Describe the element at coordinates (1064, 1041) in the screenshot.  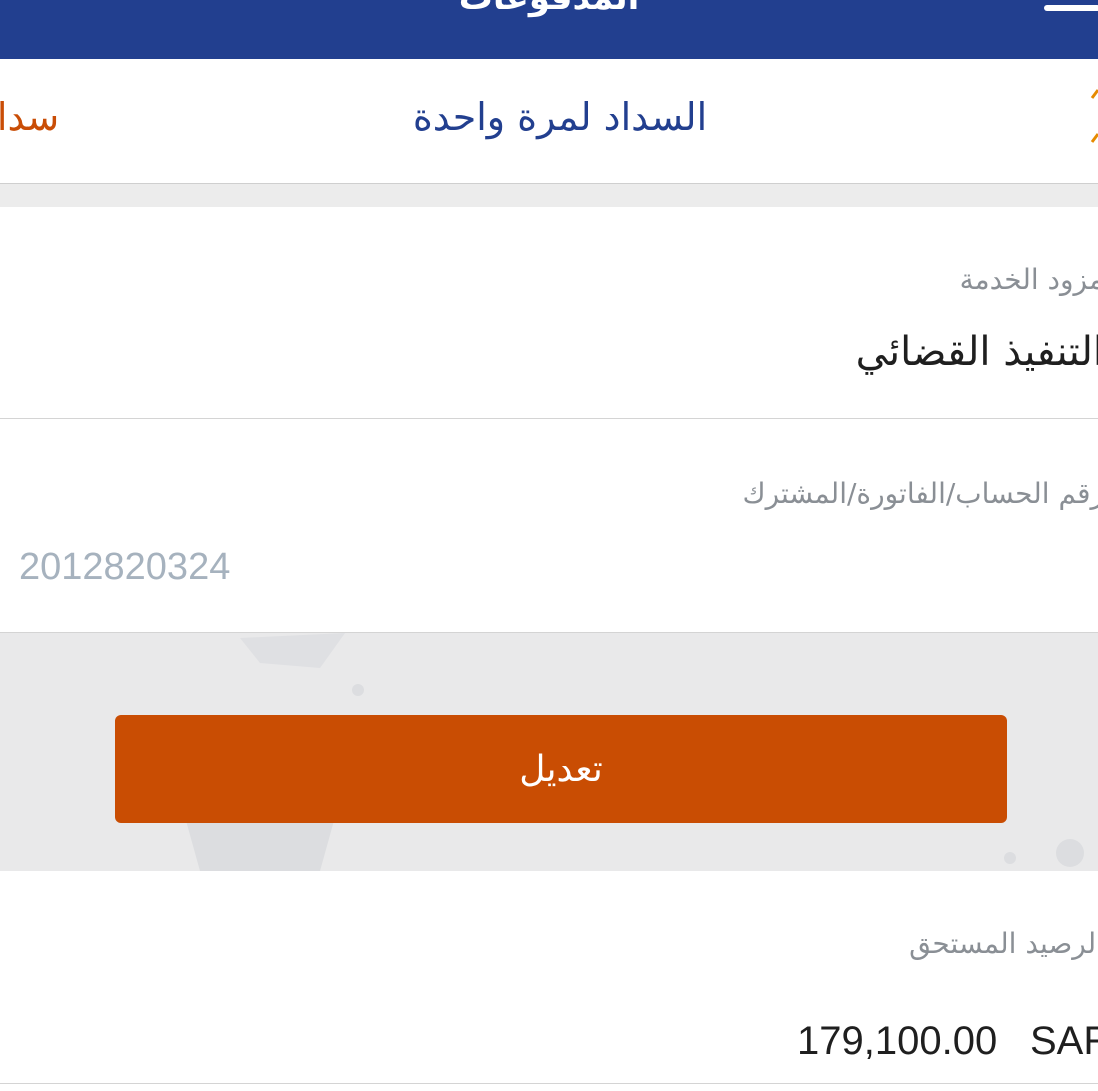
I see `balance-currency: SAR` at that location.